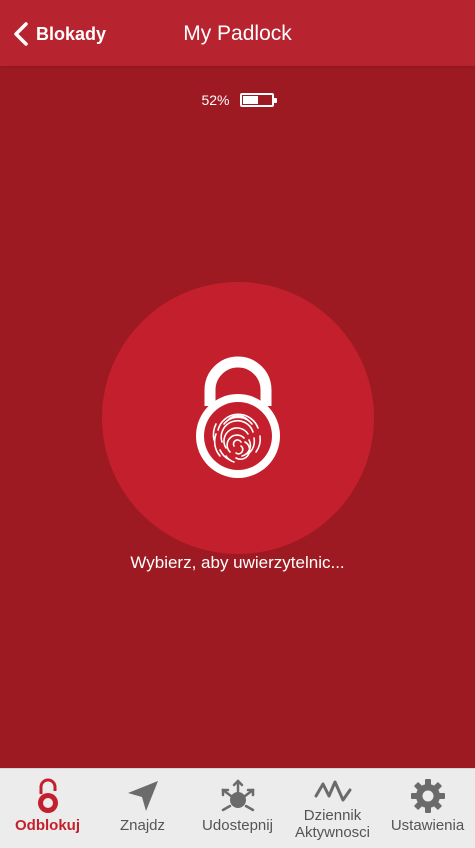 The width and height of the screenshot is (475, 848). What do you see at coordinates (332, 832) in the screenshot?
I see `nav-label-activity-log-line2: Aktywnosci` at bounding box center [332, 832].